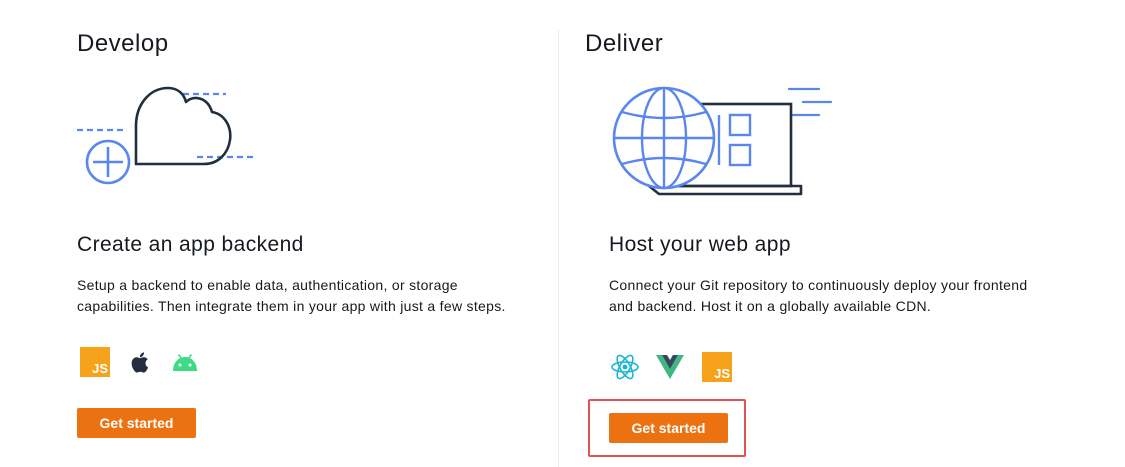  Describe the element at coordinates (558, 248) in the screenshot. I see `column-divider` at that location.